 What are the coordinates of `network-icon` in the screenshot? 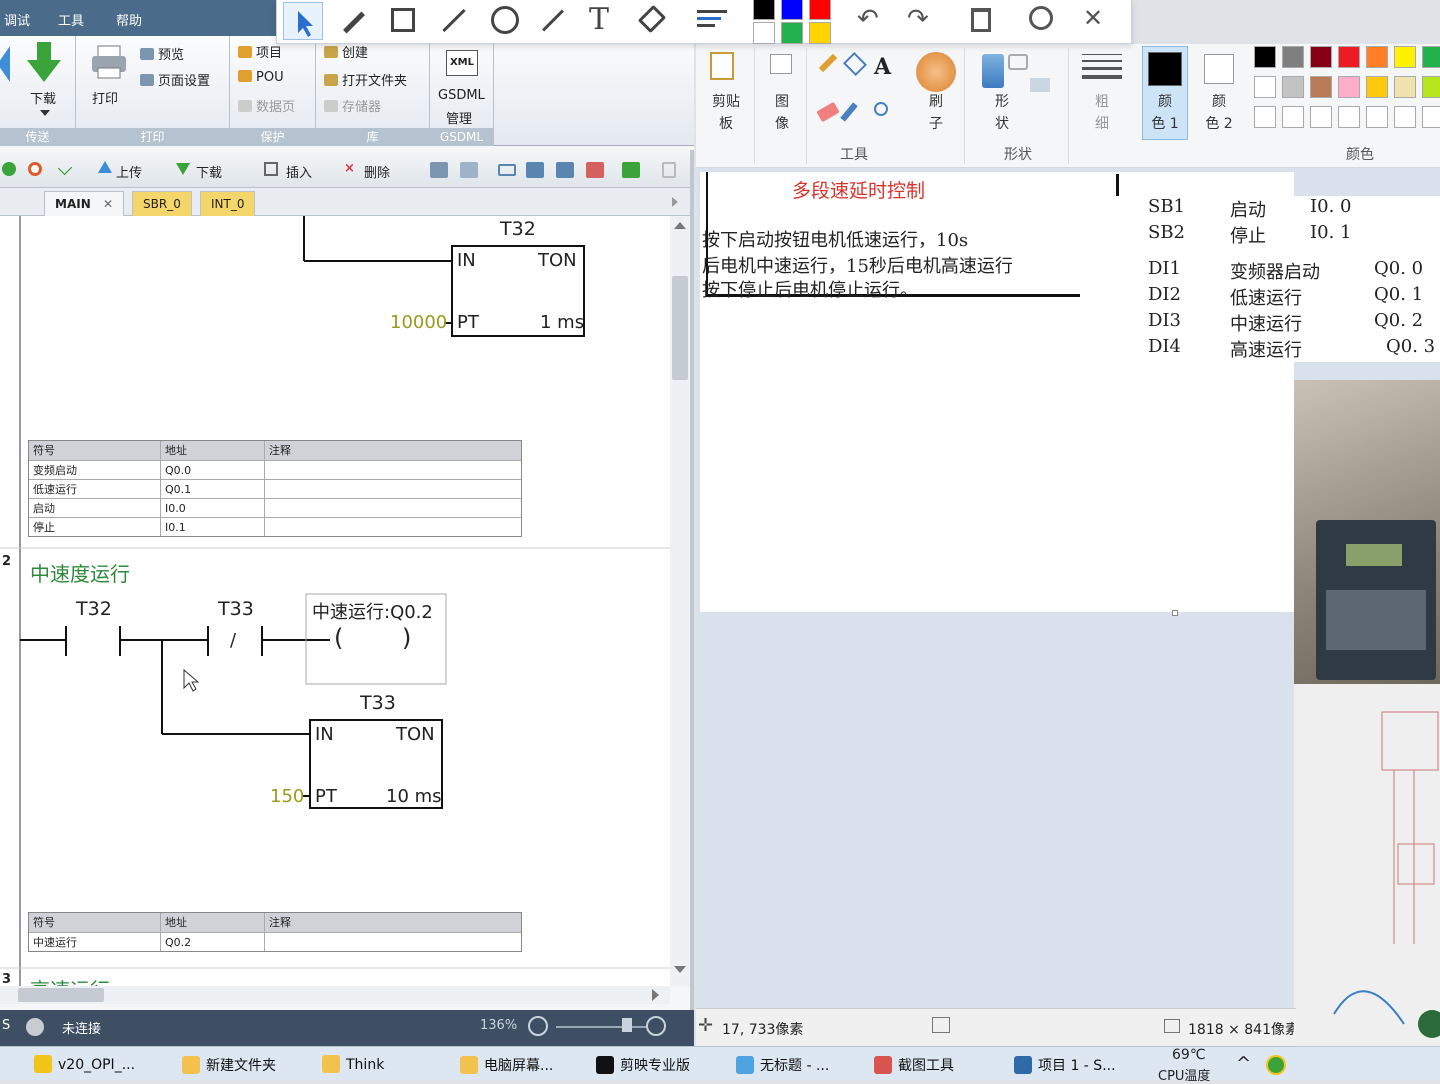 It's located at (439, 170).